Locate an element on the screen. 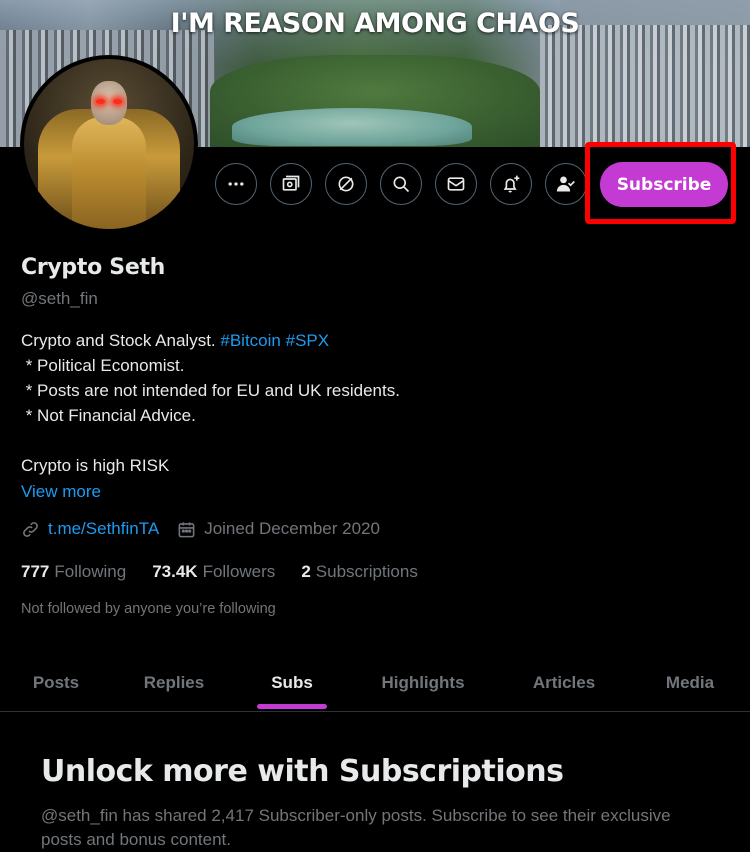 The image size is (750, 852). no-ads-icon is located at coordinates (346, 184).